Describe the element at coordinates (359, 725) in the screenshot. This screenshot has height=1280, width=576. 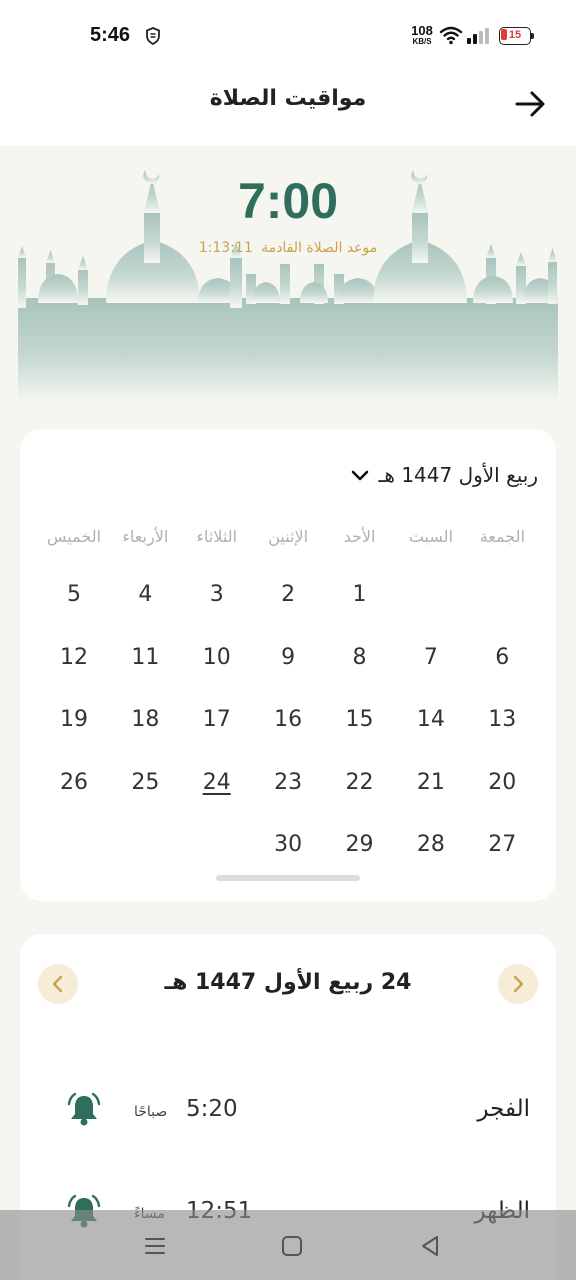
I see `calendar-day: 15` at that location.